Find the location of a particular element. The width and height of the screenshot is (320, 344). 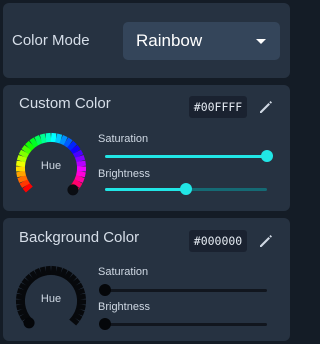

background-brightness-slider is located at coordinates (183, 324).